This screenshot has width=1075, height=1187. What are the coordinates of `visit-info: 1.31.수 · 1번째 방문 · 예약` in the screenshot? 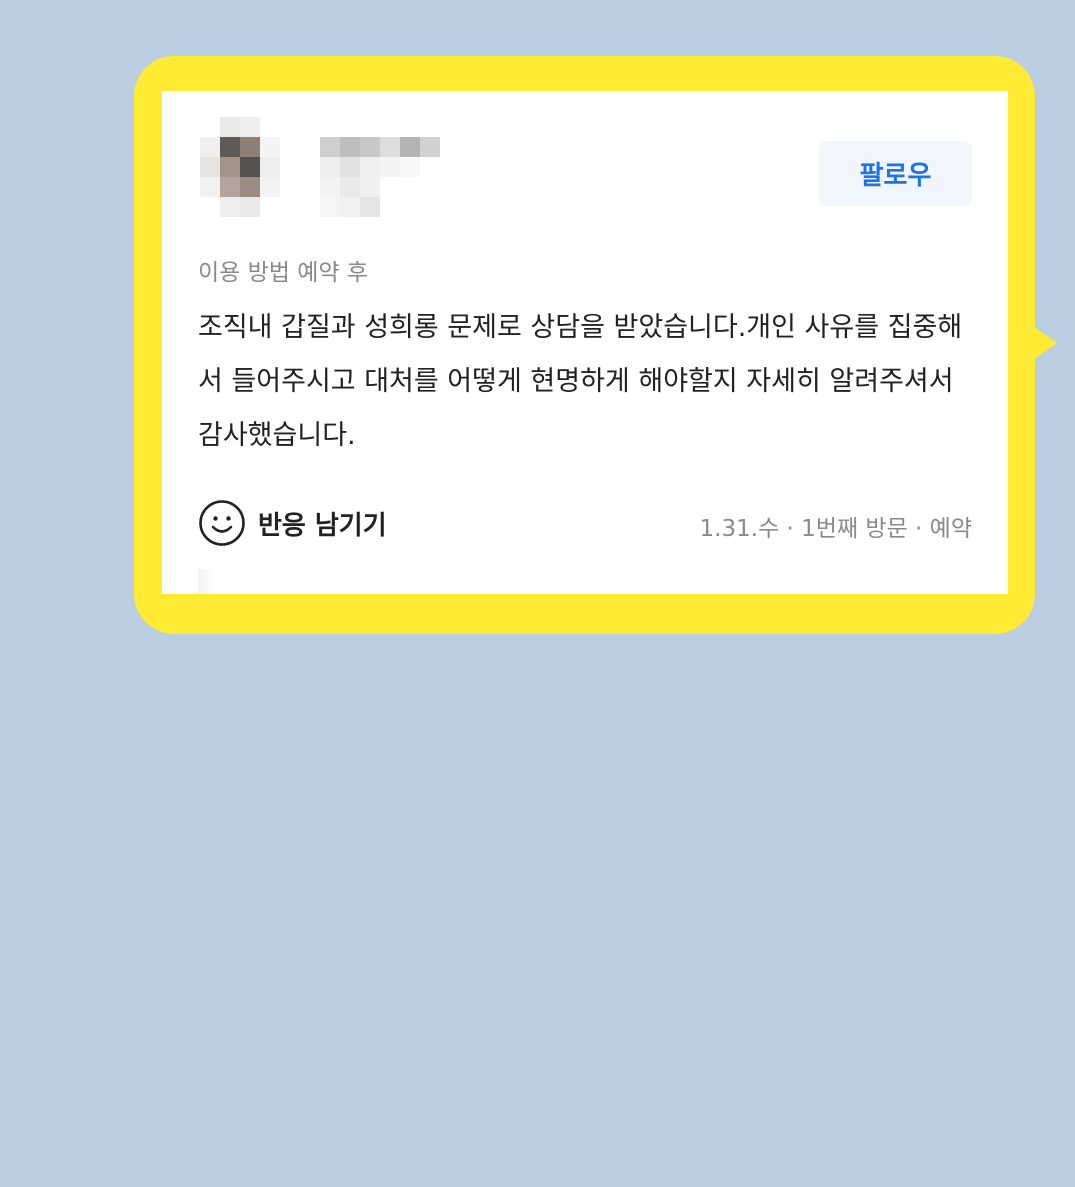 It's located at (835, 529).